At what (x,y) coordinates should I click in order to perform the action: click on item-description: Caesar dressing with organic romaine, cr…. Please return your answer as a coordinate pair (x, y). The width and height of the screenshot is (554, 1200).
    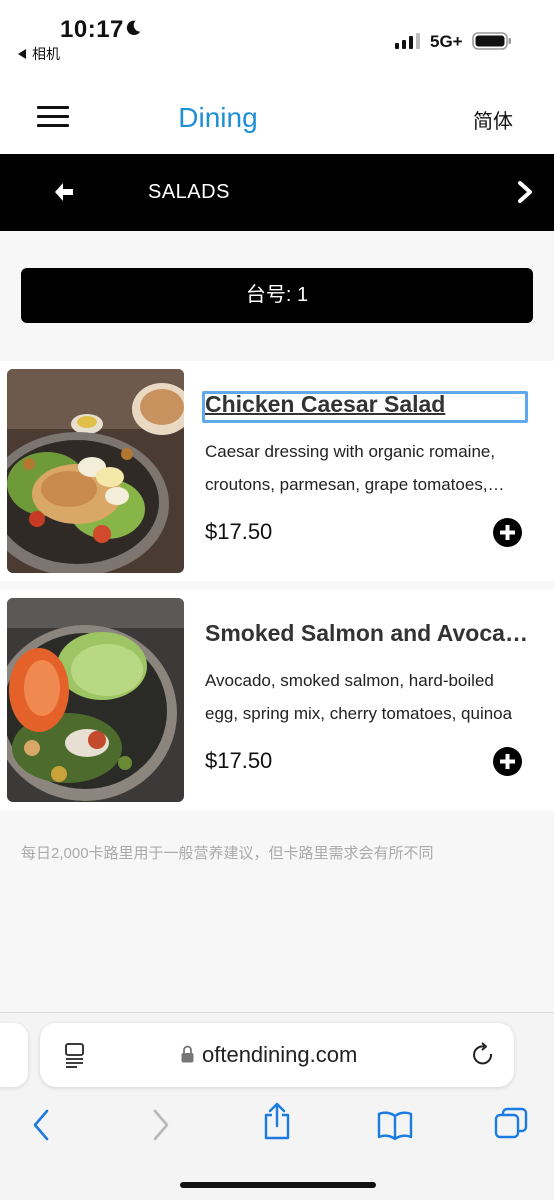
    Looking at the image, I should click on (350, 468).